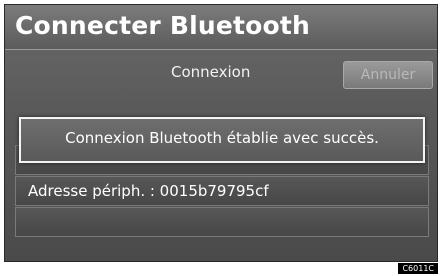 This screenshot has width=442, height=276. I want to click on list-item-empty, so click(222, 222).